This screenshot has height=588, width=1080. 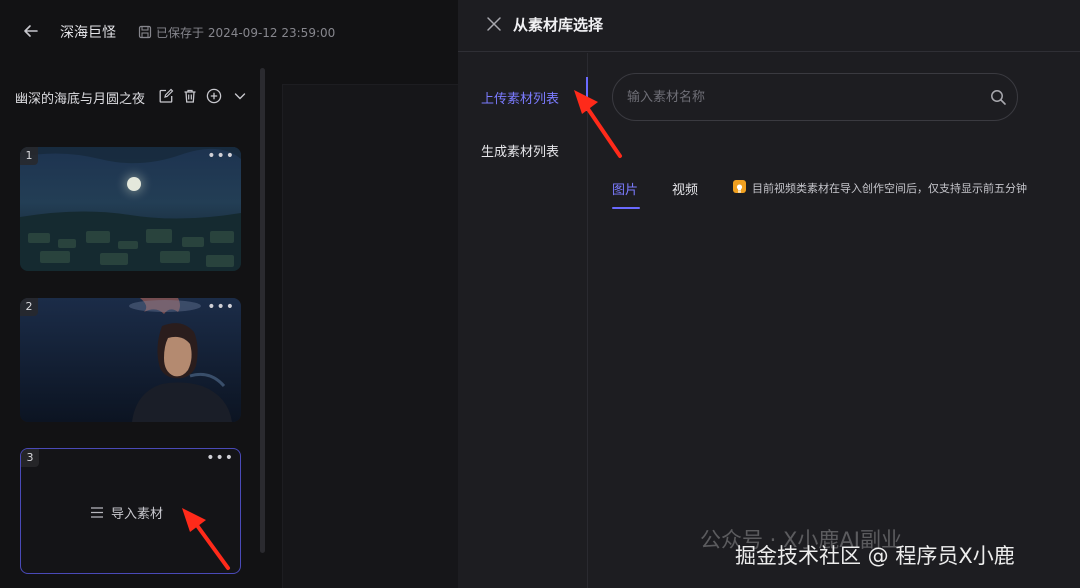 I want to click on scene-card-2: 2 •••, so click(x=130, y=360).